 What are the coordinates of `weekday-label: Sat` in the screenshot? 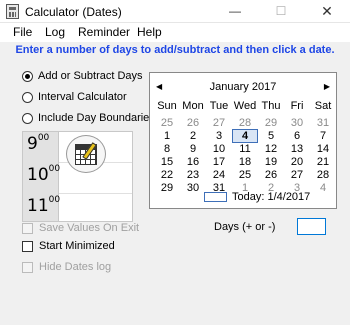 It's located at (323, 106).